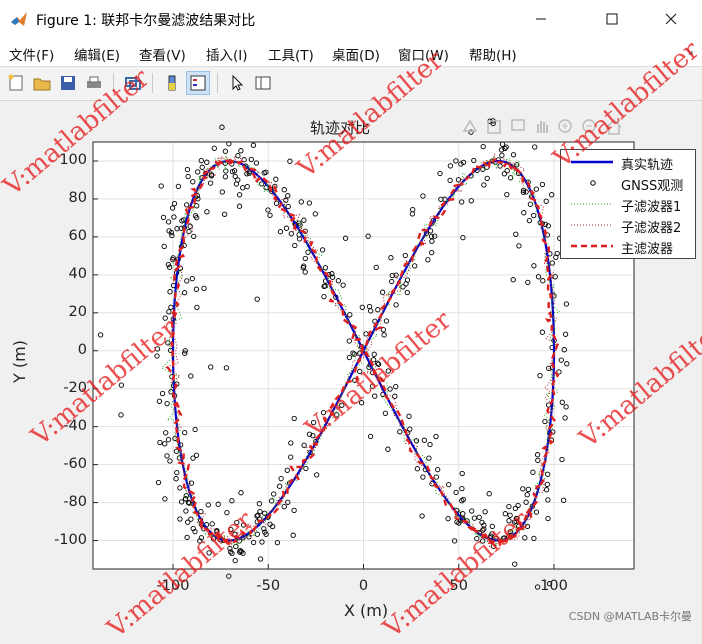  Describe the element at coordinates (363, 586) in the screenshot. I see `x-tick-label: 0` at that location.